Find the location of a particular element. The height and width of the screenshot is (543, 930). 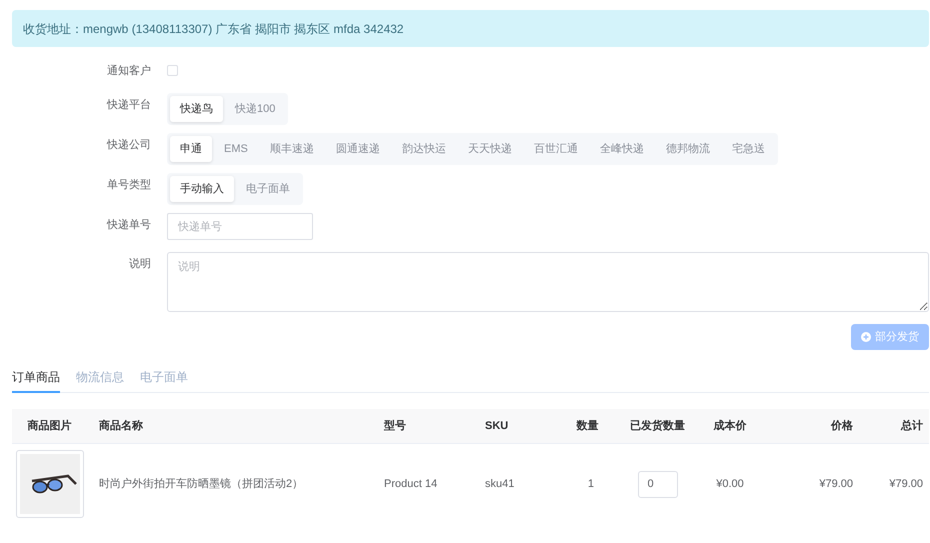

field-label: 快递平台 is located at coordinates (128, 105).